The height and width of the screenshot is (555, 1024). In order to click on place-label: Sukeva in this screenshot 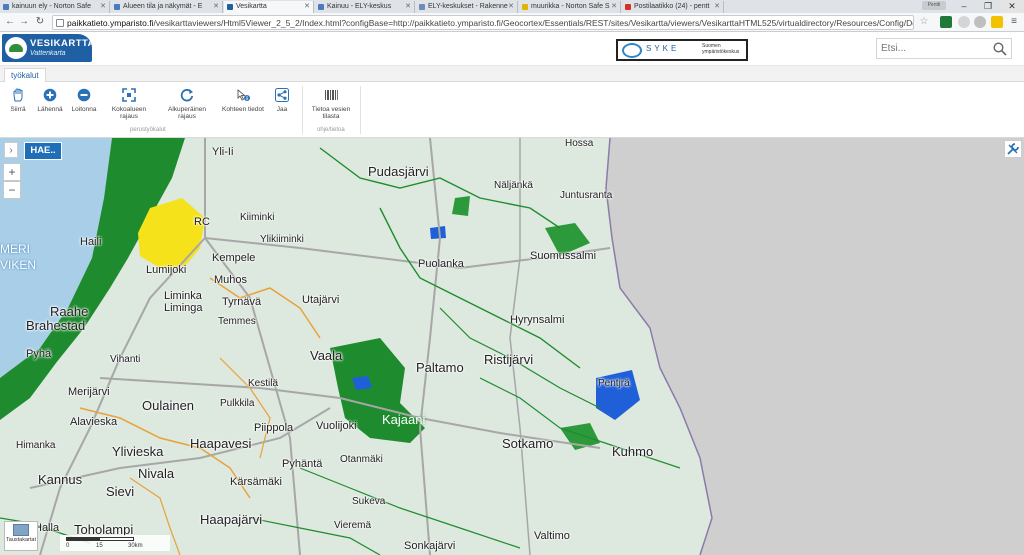, I will do `click(369, 501)`.